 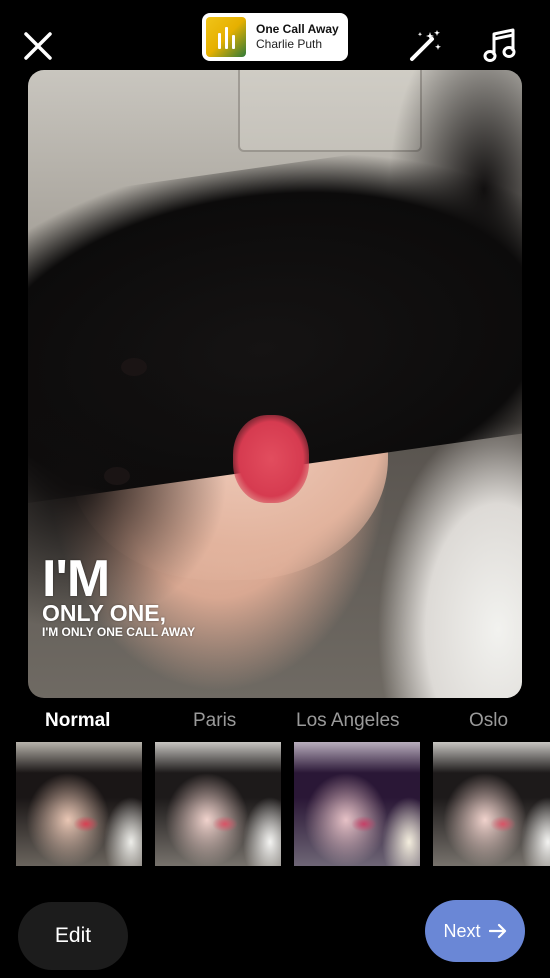 What do you see at coordinates (79, 804) in the screenshot?
I see `filter-thumbnail-normal` at bounding box center [79, 804].